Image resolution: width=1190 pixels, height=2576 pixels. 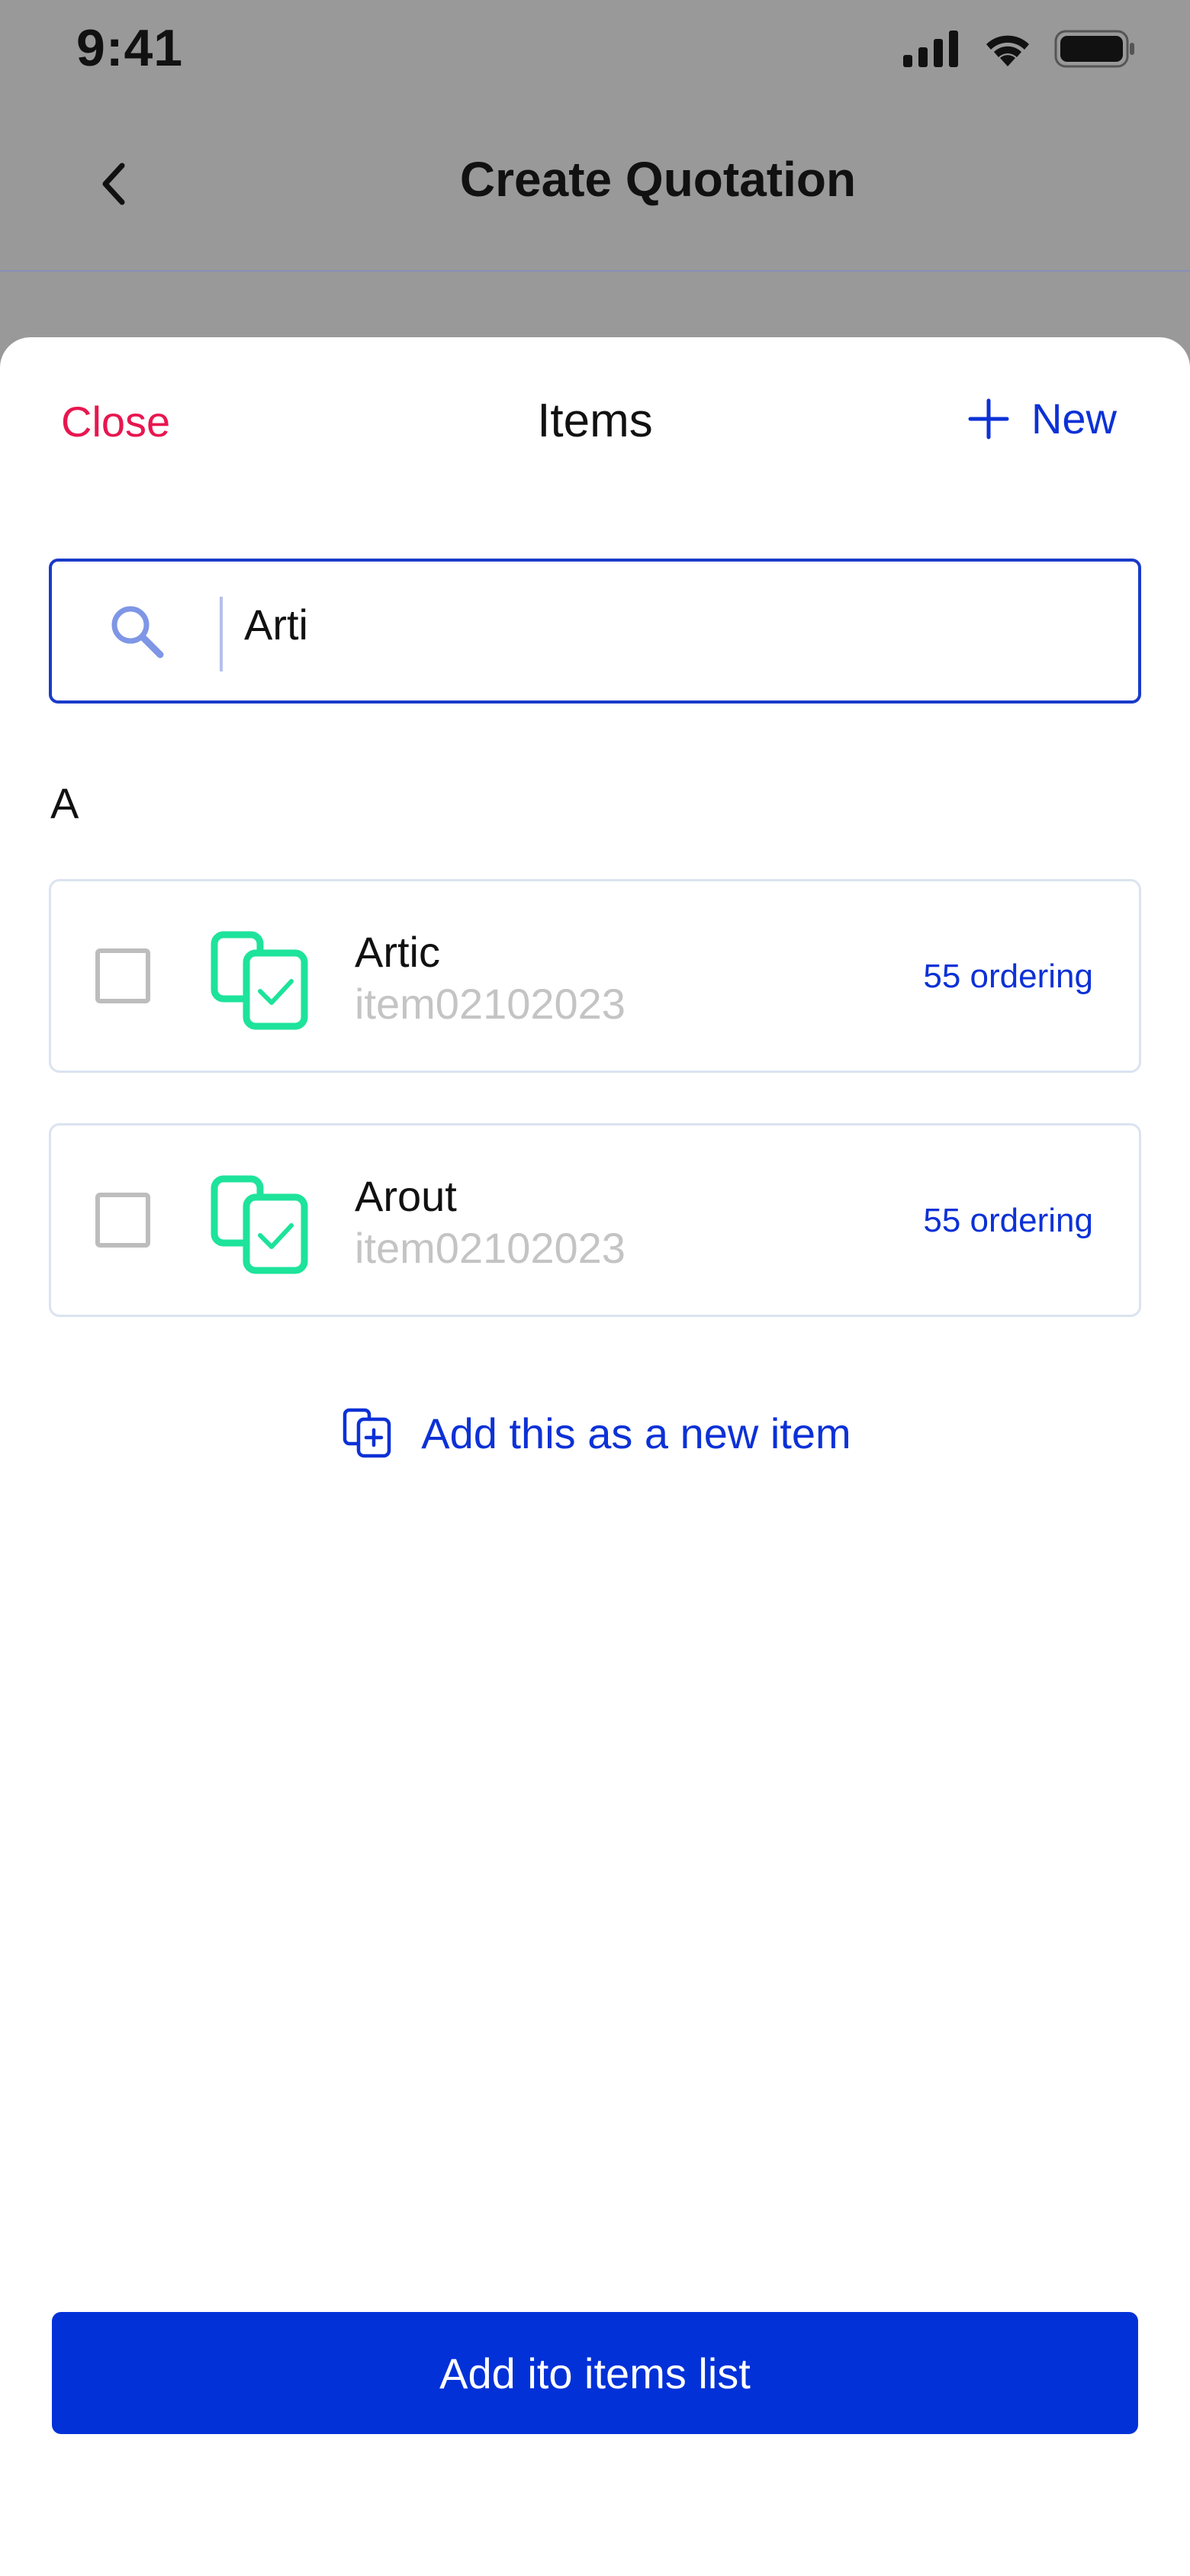 I want to click on add-new-item-link: Add this as a new item, so click(x=595, y=1433).